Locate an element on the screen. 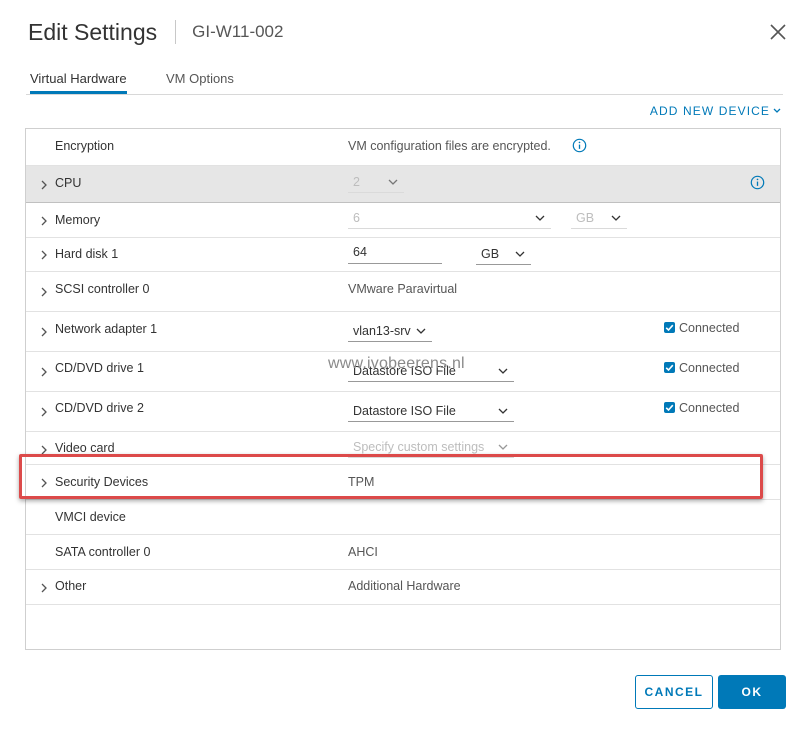 This screenshot has height=730, width=808. dialog-title: Edit Settings is located at coordinates (93, 31).